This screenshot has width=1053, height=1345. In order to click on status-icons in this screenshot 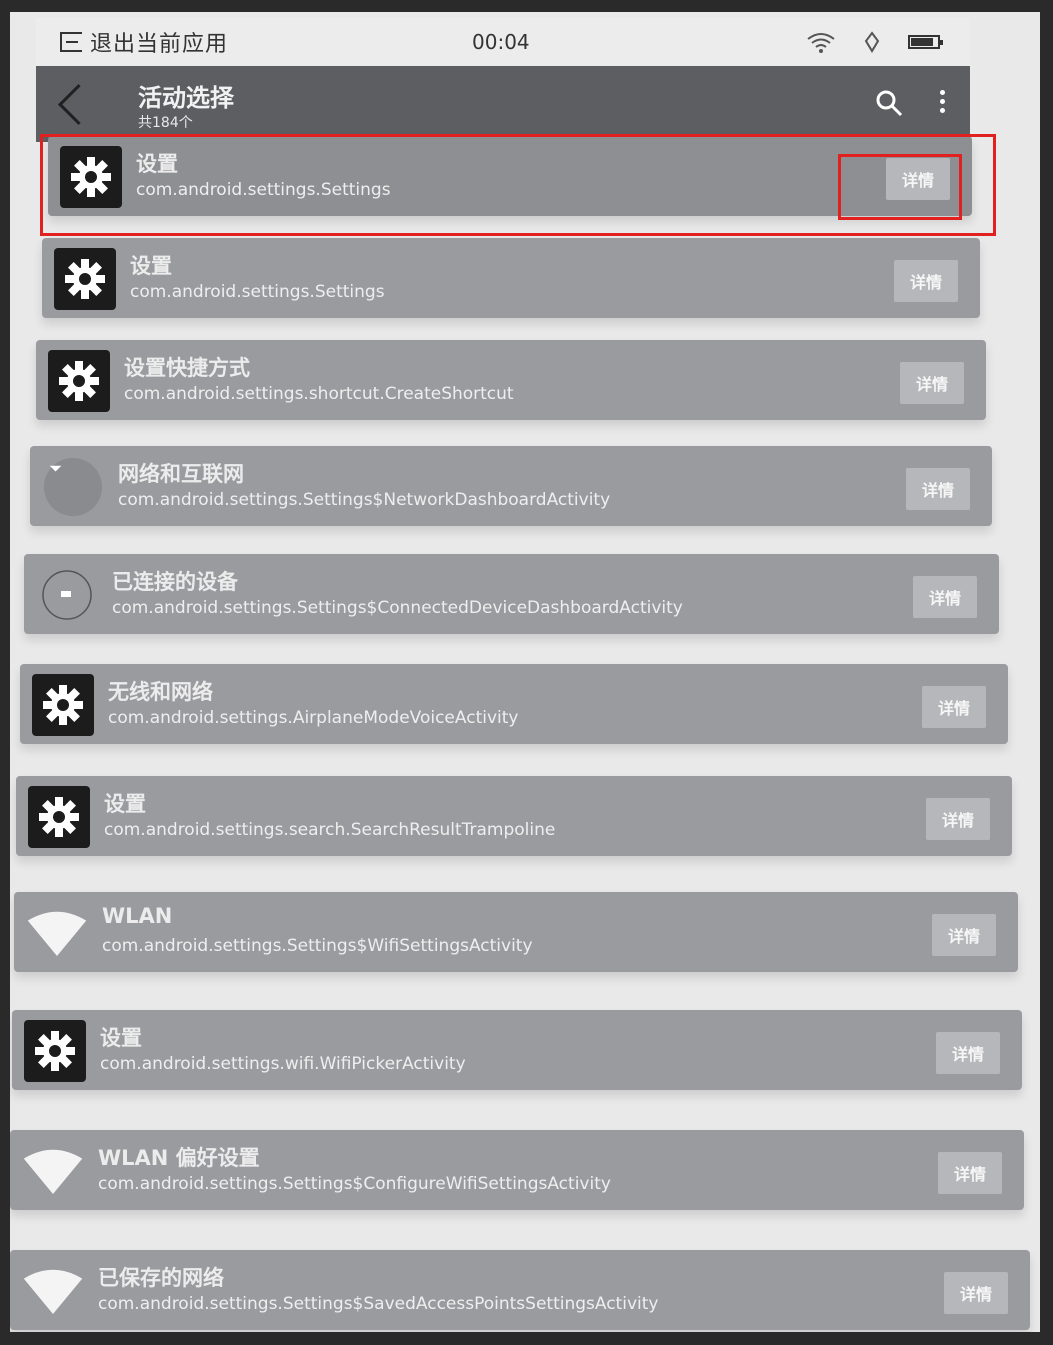, I will do `click(874, 42)`.